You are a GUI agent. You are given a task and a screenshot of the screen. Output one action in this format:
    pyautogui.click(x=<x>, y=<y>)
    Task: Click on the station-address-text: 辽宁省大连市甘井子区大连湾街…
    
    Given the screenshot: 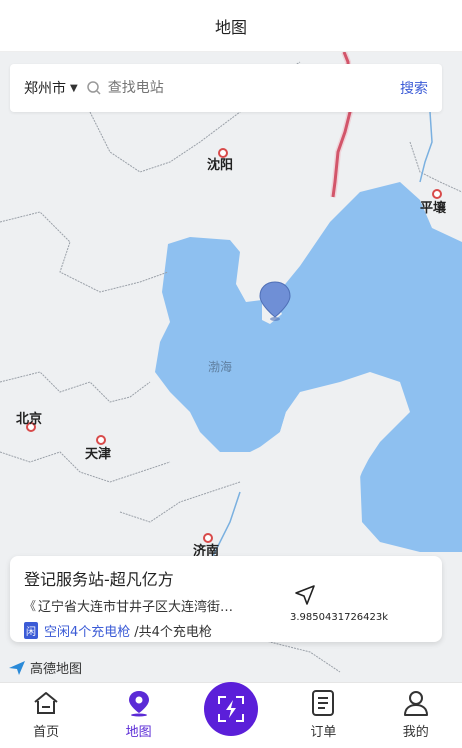 What is the action you would take?
    pyautogui.click(x=136, y=607)
    